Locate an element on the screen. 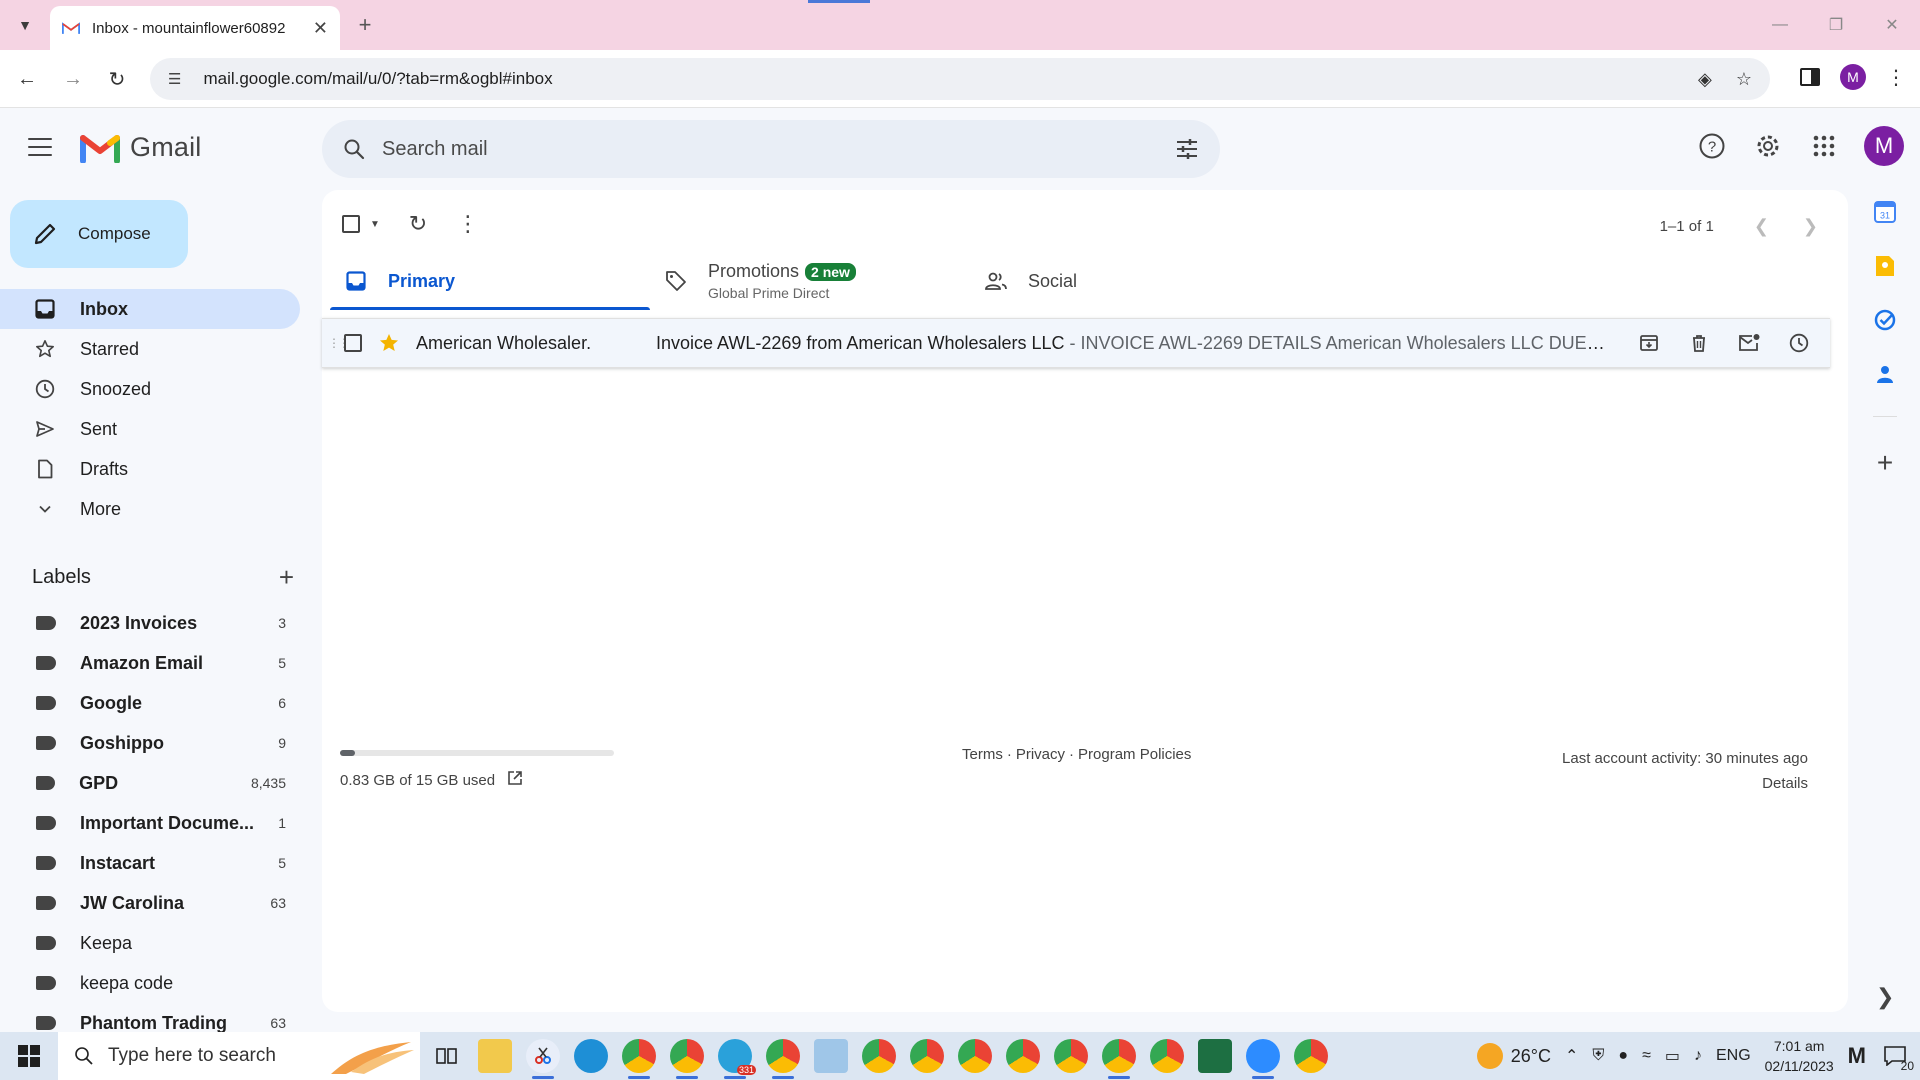 The width and height of the screenshot is (1920, 1080). chrome-icon is located at coordinates (1311, 1056).